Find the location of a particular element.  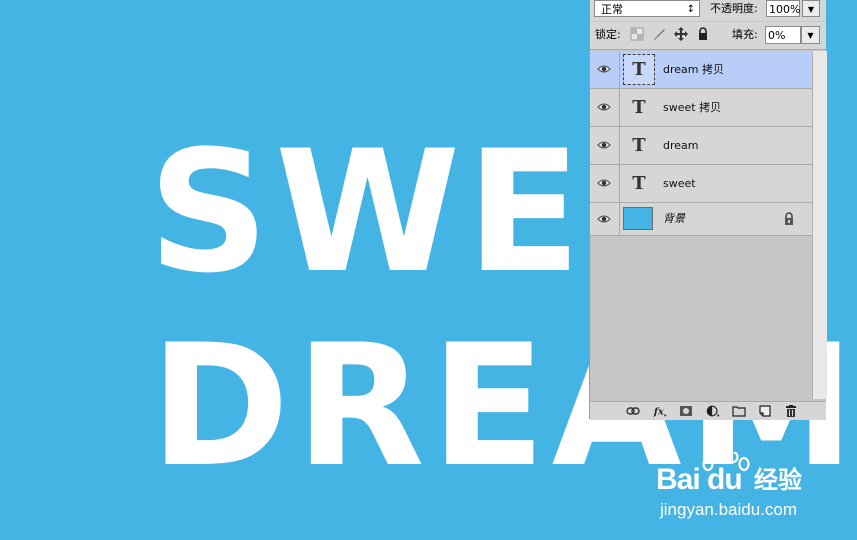

layer-options-row: 正常 ↕ 不透明度: 100% ▼ is located at coordinates (708, 10).